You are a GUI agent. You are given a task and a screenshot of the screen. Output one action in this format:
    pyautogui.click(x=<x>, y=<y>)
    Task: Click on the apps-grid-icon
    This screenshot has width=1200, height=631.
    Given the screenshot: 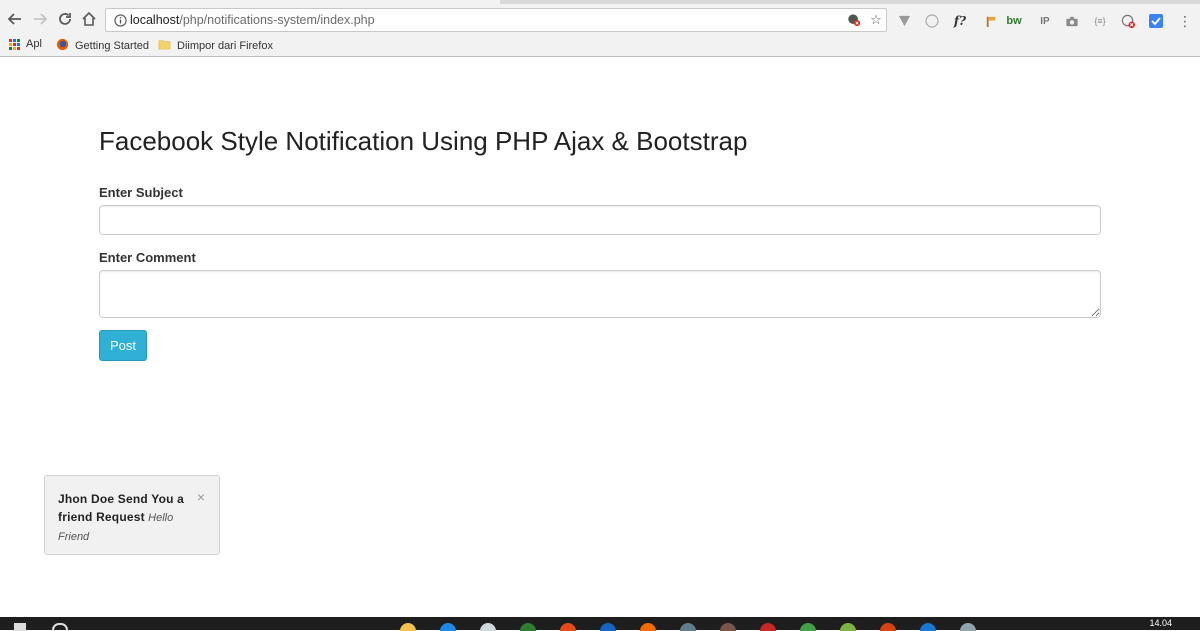 What is the action you would take?
    pyautogui.click(x=14, y=44)
    